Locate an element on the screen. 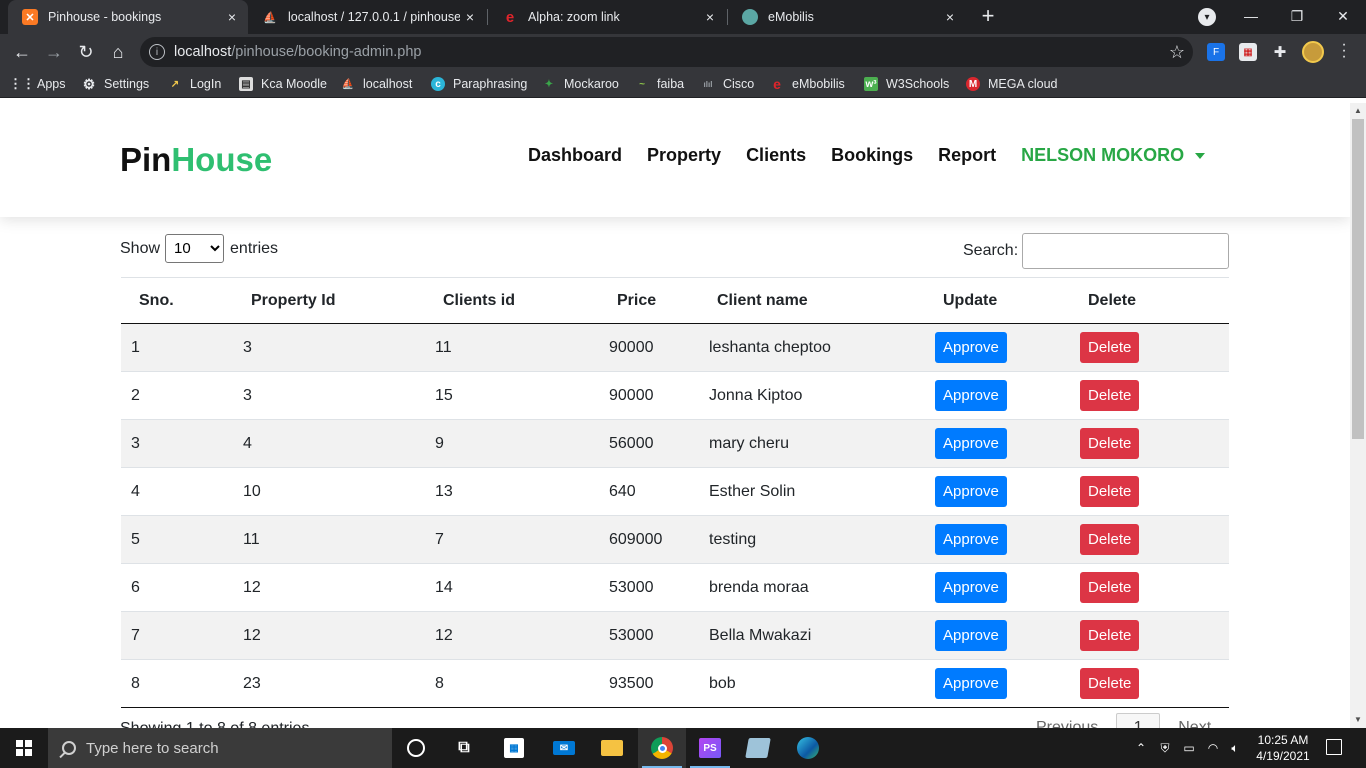  previous-button: Previous is located at coordinates (1067, 723).